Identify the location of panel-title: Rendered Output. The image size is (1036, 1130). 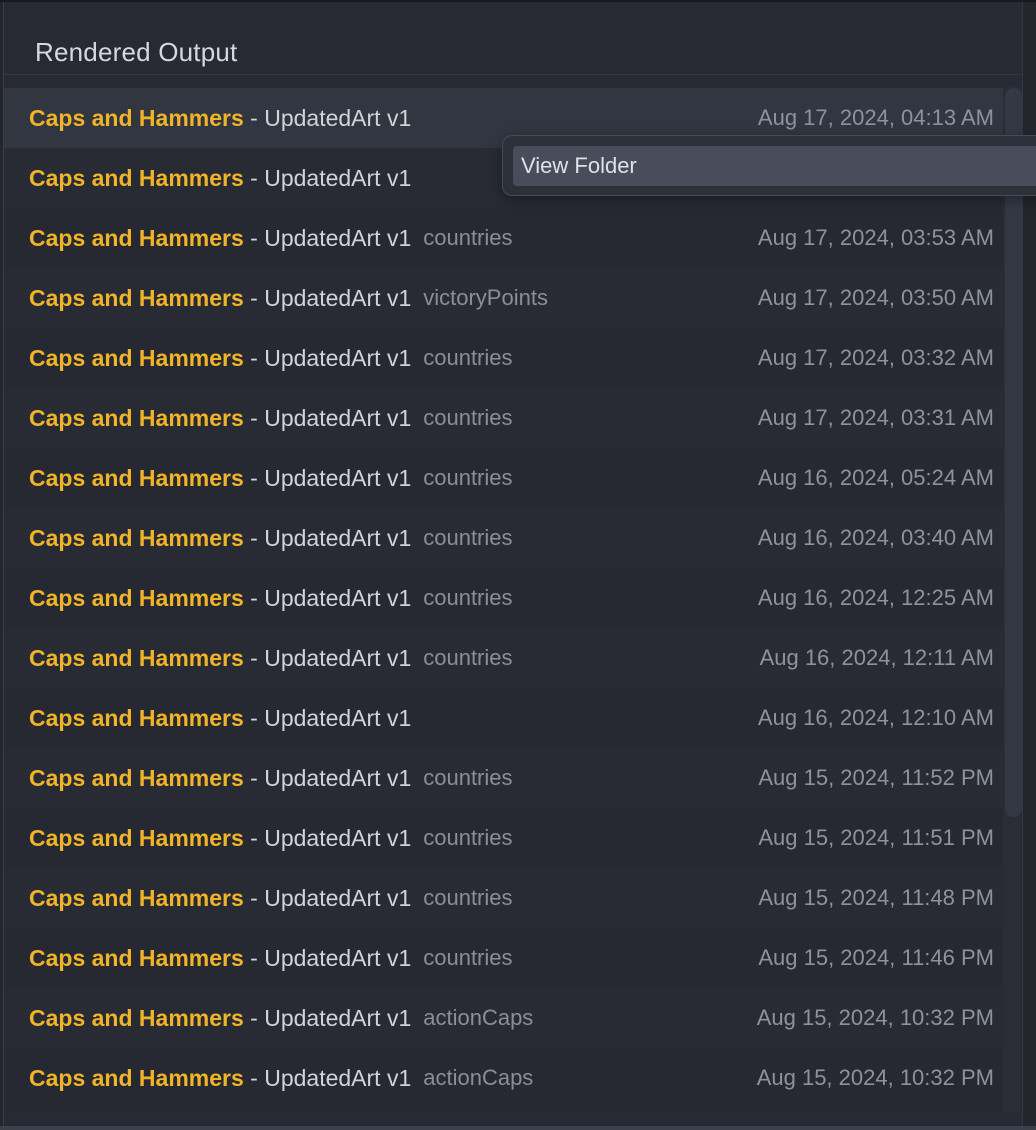
(136, 52).